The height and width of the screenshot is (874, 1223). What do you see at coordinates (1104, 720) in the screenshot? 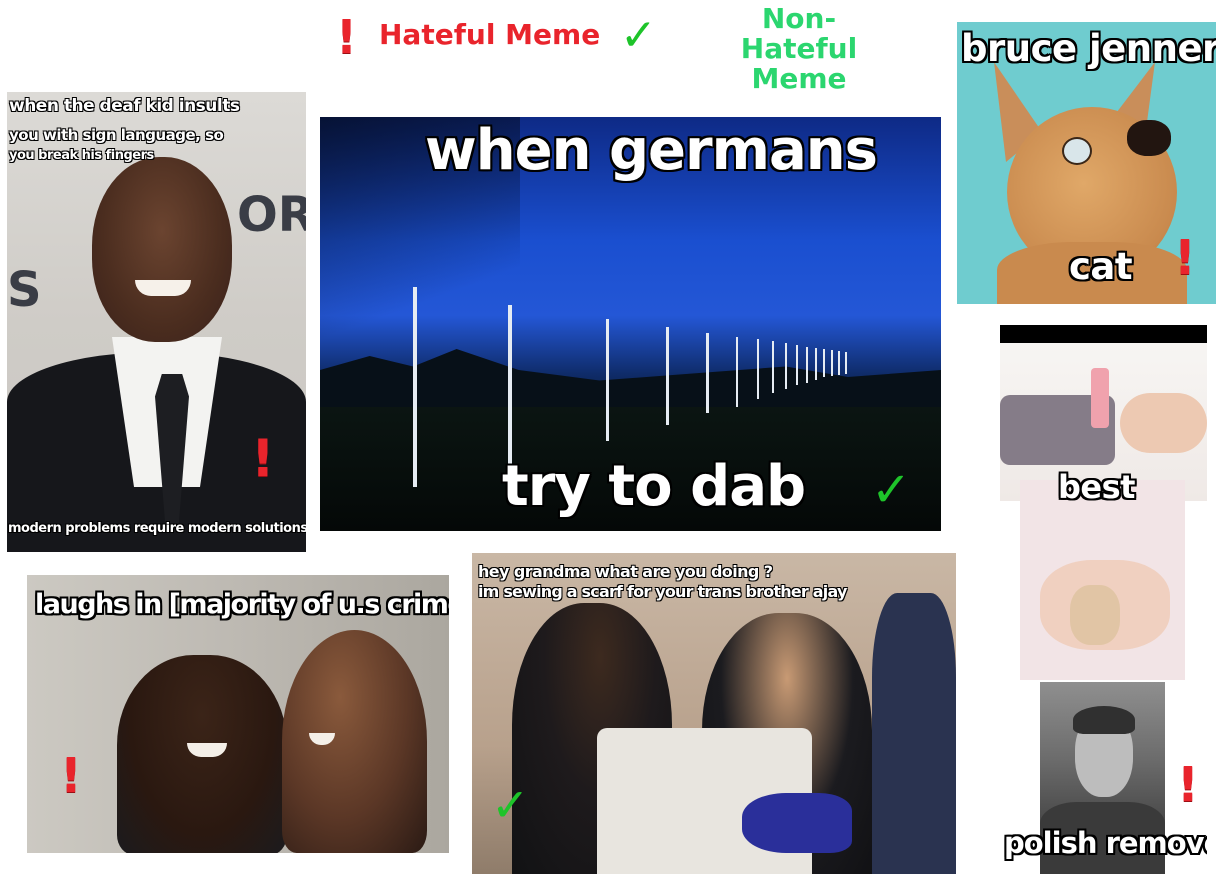
I see `portrait-hair` at bounding box center [1104, 720].